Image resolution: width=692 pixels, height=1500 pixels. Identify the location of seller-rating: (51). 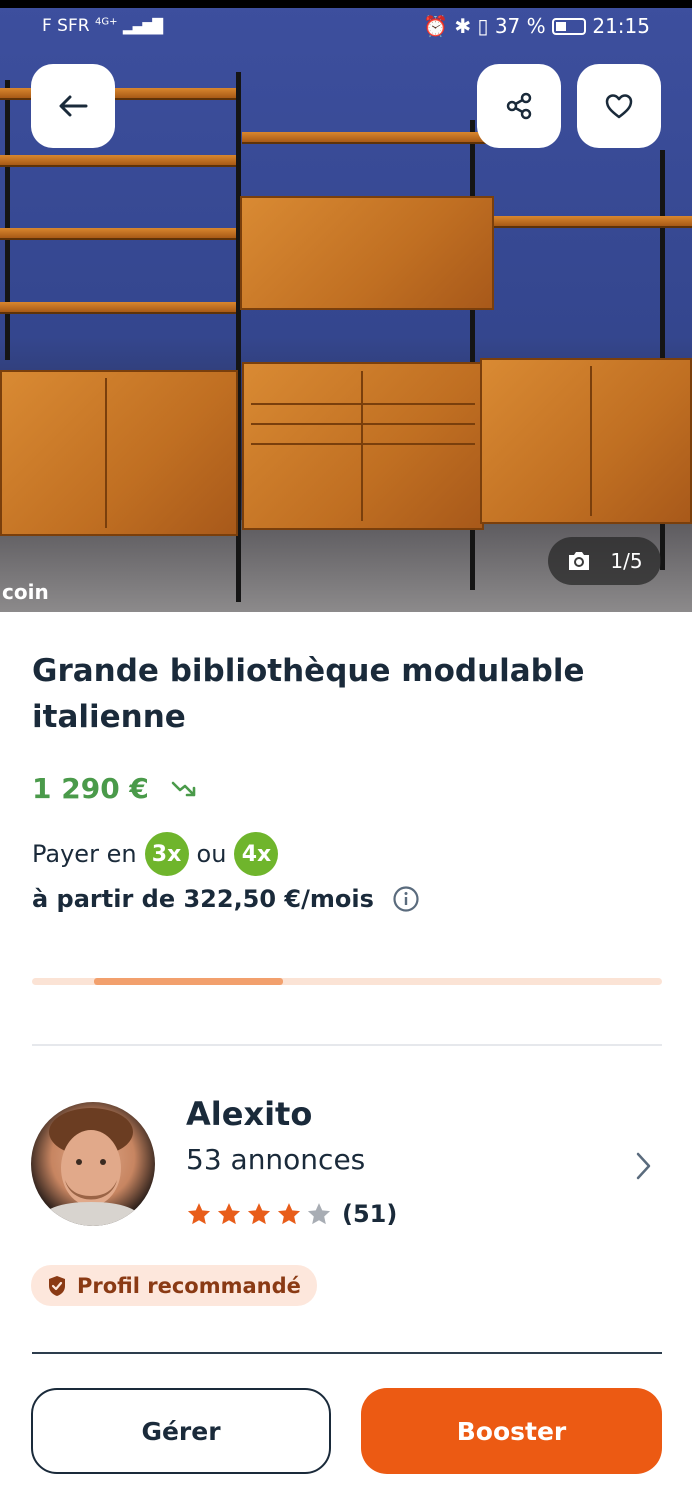
(291, 1214).